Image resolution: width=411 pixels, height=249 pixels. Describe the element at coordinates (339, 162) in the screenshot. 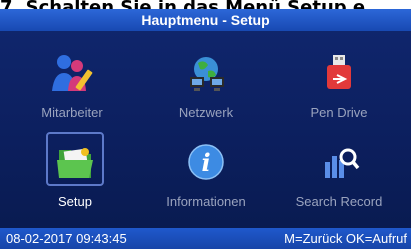

I see `search-record-icon` at that location.